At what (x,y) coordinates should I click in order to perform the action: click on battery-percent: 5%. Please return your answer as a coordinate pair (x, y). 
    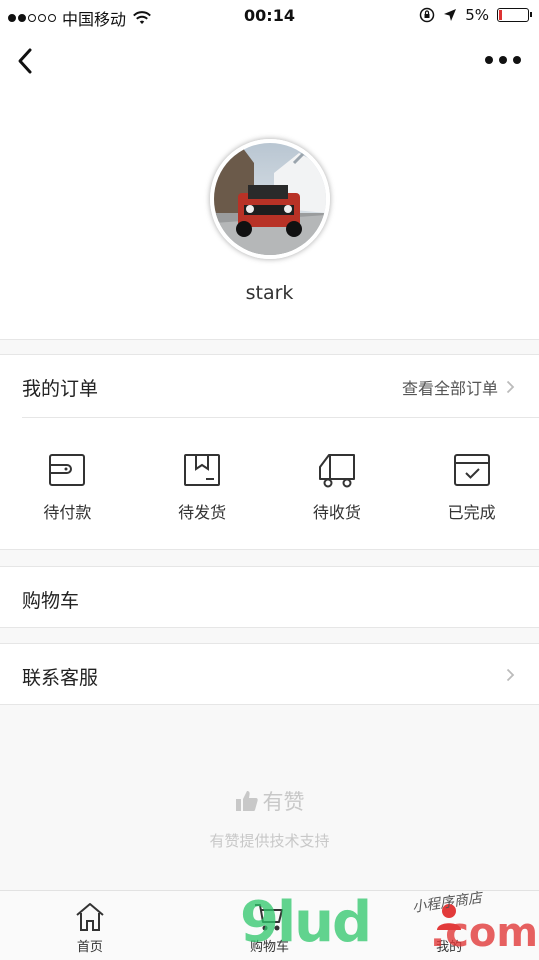
    Looking at the image, I should click on (477, 15).